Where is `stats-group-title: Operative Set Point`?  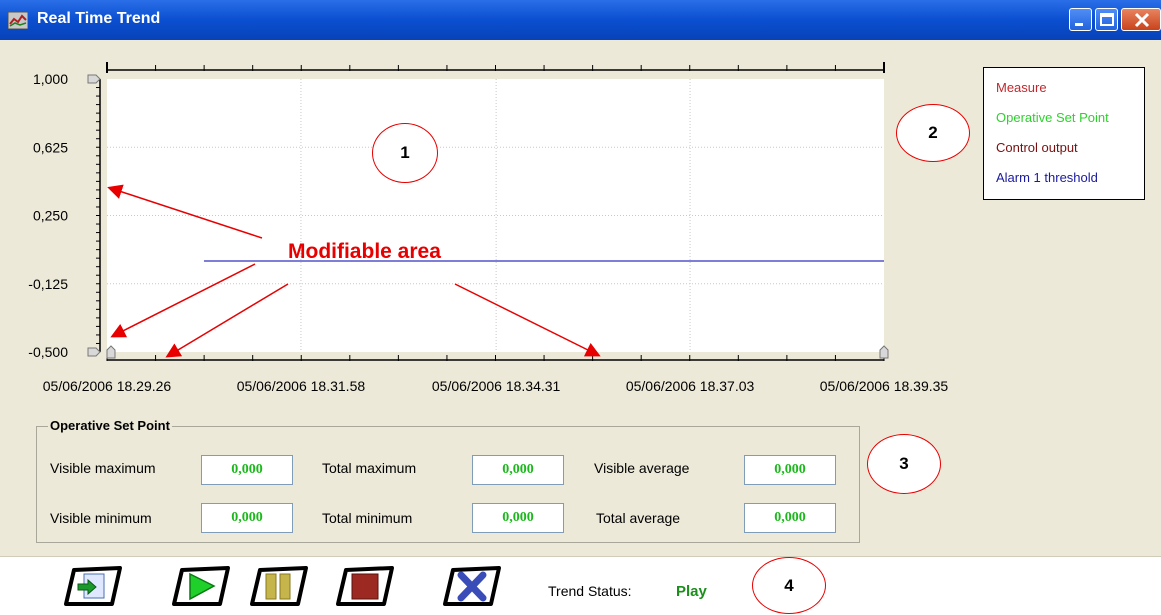
stats-group-title: Operative Set Point is located at coordinates (110, 425).